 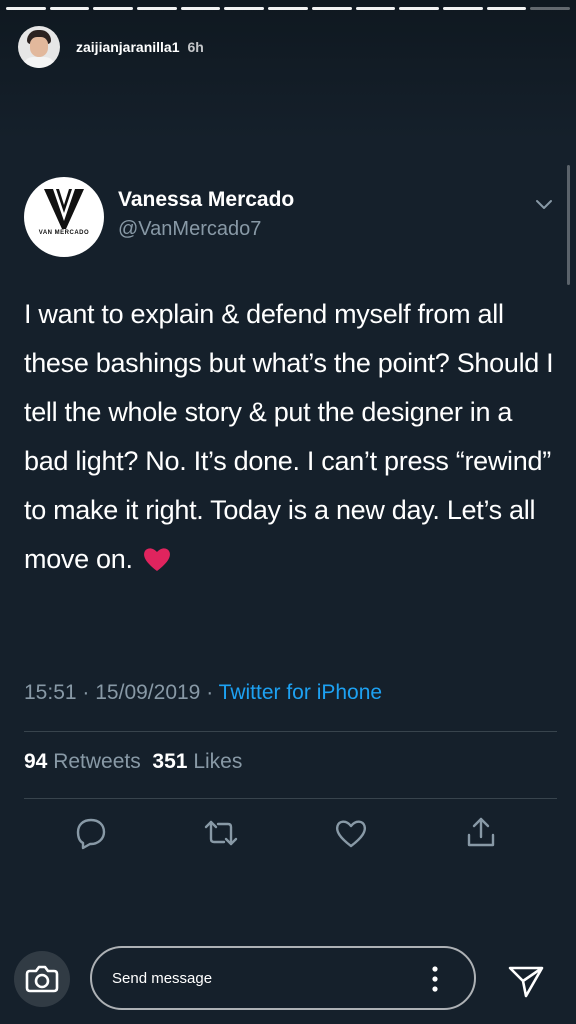 I want to click on top-gradient, so click(x=288, y=70).